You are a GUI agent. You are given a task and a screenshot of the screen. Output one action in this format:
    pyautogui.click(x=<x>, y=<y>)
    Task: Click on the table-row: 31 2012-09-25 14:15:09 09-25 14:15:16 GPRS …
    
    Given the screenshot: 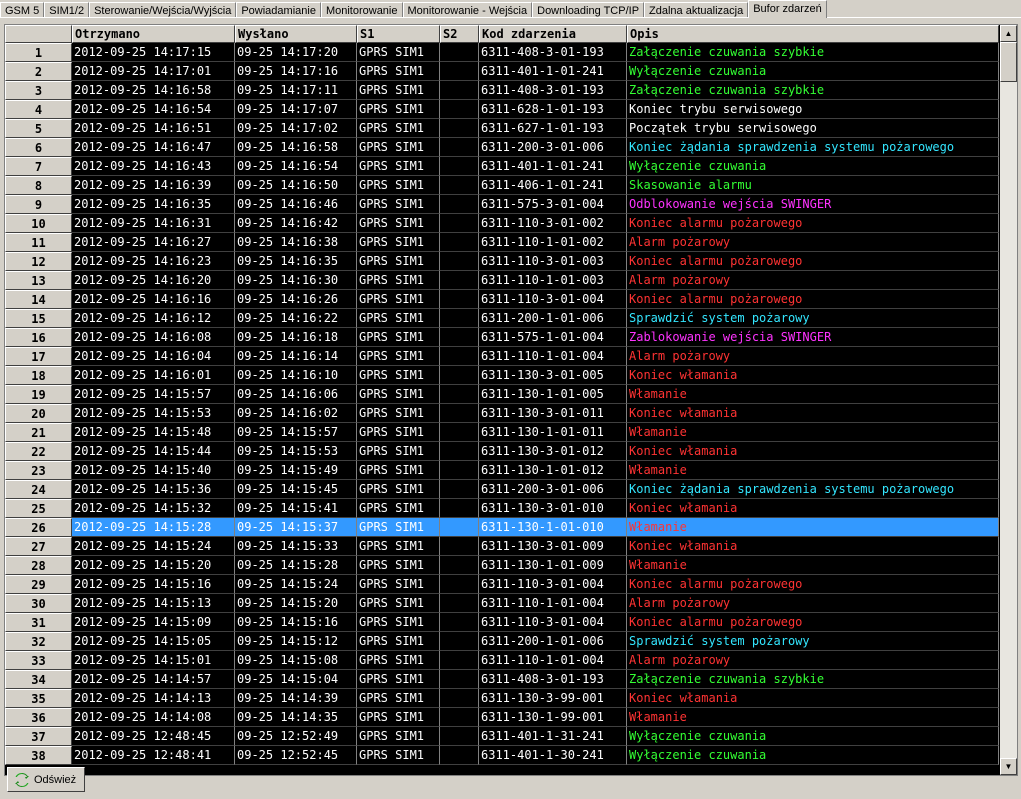 What is the action you would take?
    pyautogui.click(x=502, y=622)
    